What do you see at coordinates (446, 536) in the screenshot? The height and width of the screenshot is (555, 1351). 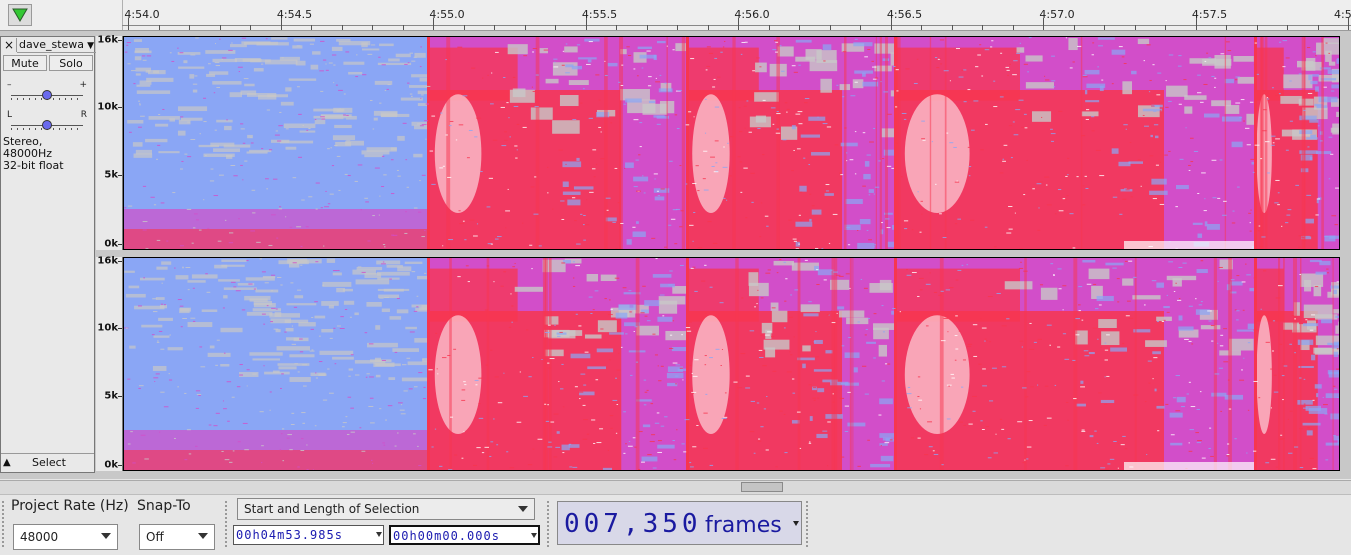 I see `selection-length-value: 00h00m00.000s` at bounding box center [446, 536].